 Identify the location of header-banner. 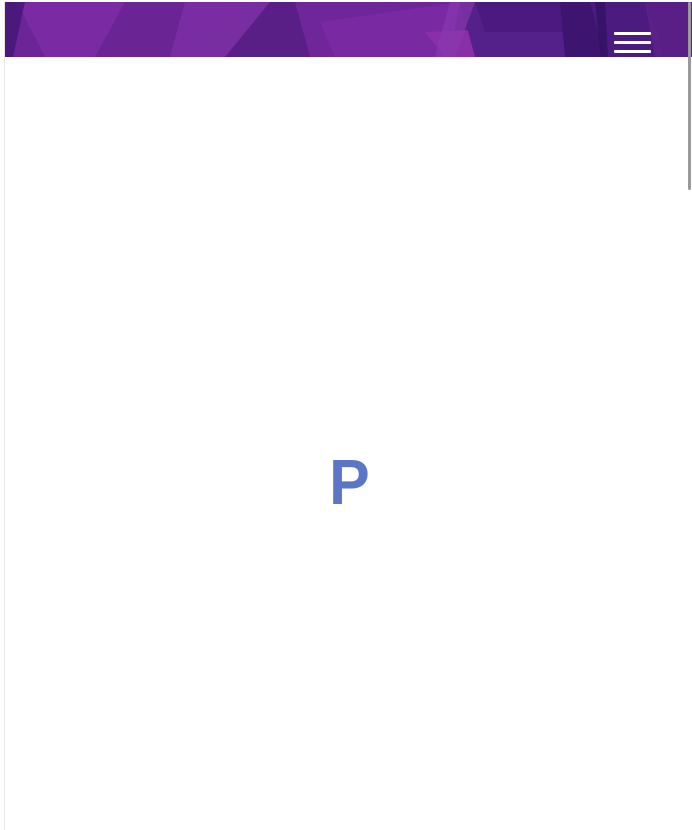
(348, 29).